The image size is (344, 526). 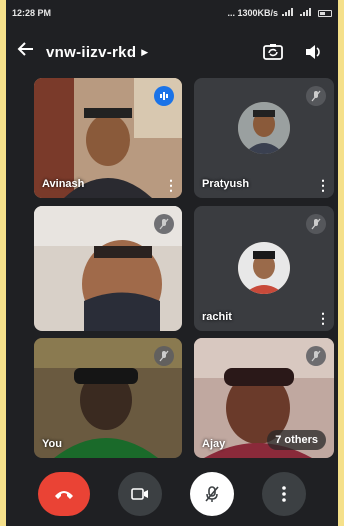 What do you see at coordinates (63, 184) in the screenshot?
I see `participant-name: Avinash` at bounding box center [63, 184].